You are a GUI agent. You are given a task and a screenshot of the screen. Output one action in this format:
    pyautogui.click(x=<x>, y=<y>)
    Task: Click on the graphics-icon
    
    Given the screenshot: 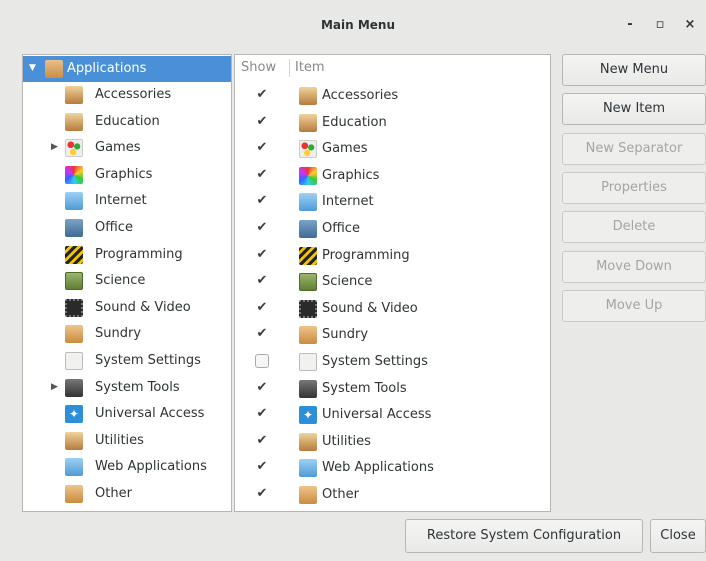 What is the action you would take?
    pyautogui.click(x=74, y=174)
    